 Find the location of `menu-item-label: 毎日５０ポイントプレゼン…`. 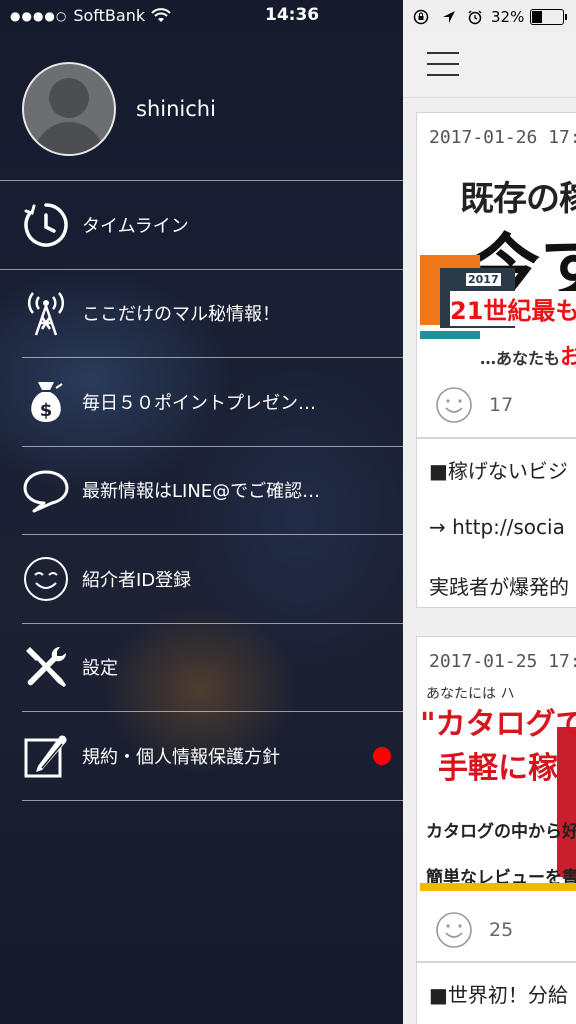

menu-item-label: 毎日５０ポイントプレゼン… is located at coordinates (199, 403).